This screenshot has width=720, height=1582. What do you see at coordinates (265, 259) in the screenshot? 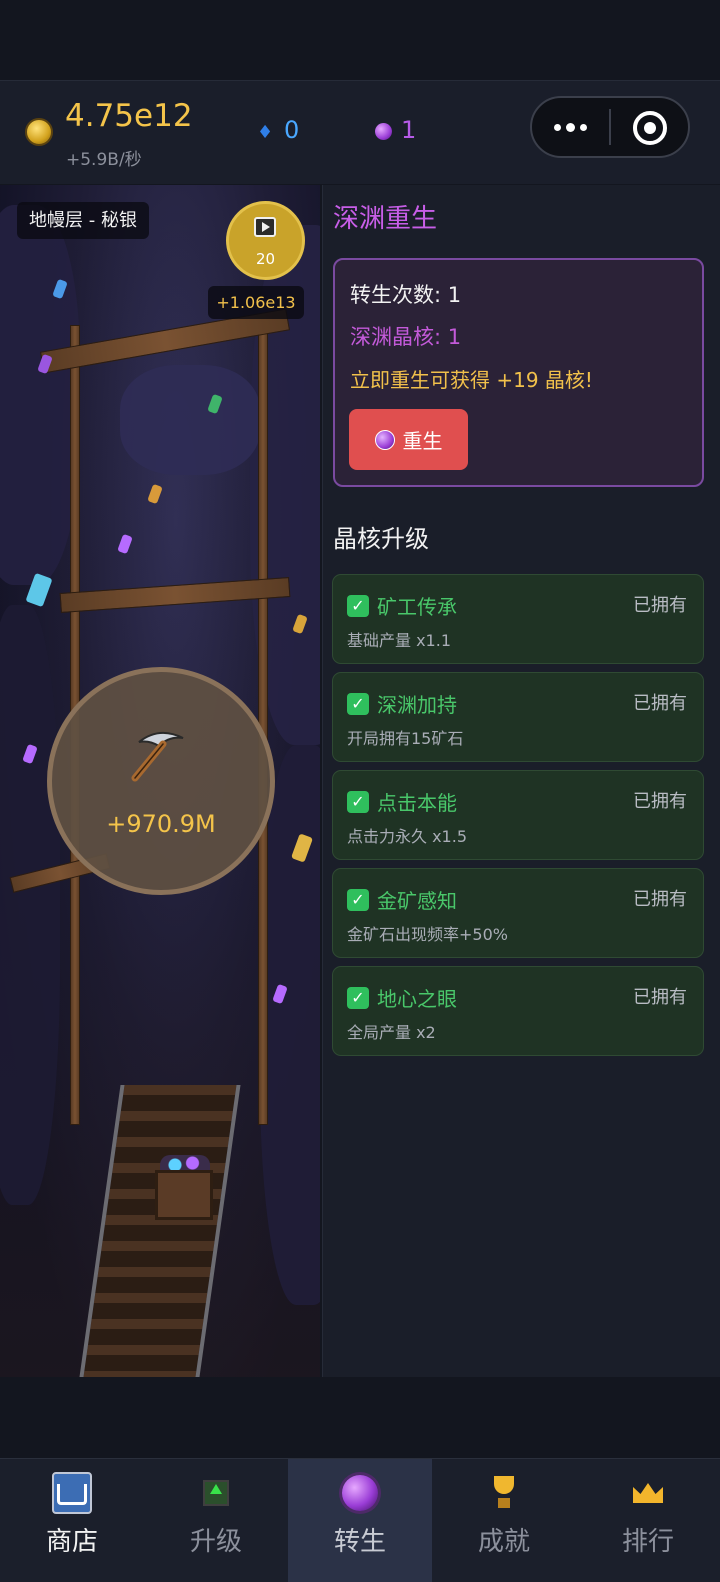
I see `video-count: 20` at bounding box center [265, 259].